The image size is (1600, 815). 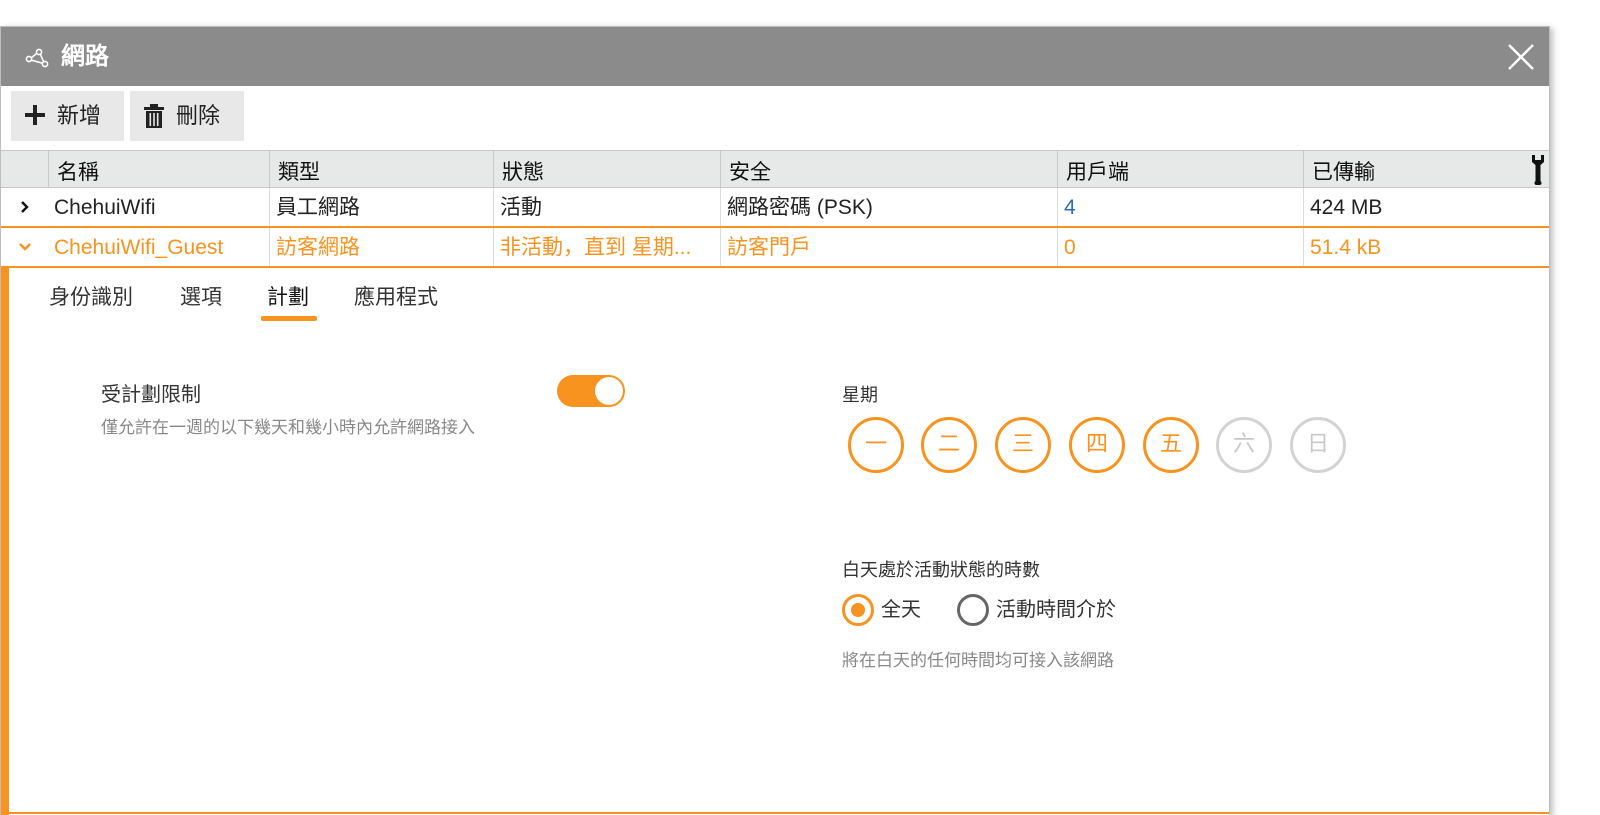 What do you see at coordinates (381, 247) in the screenshot?
I see `network-type: 訪客網路` at bounding box center [381, 247].